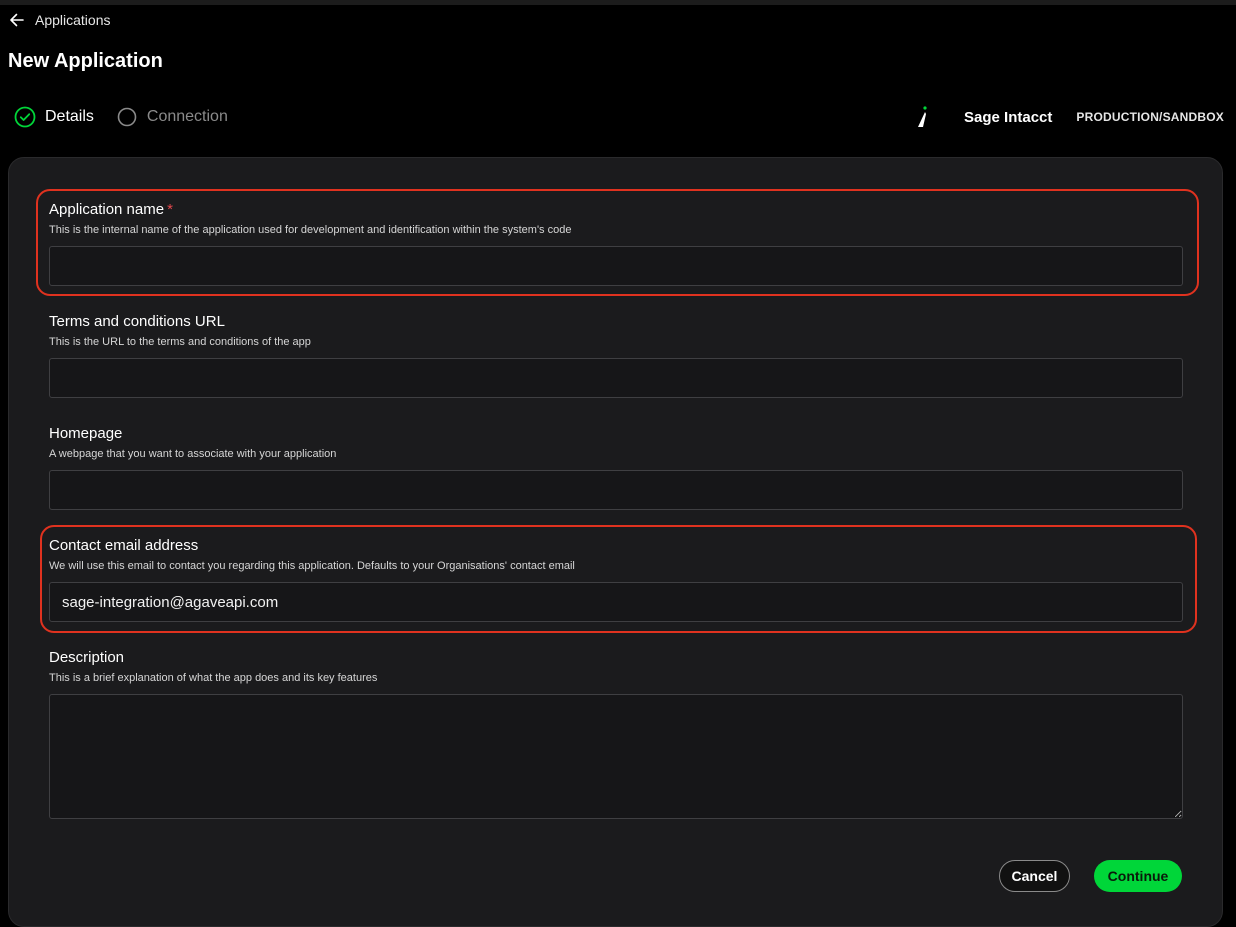 The height and width of the screenshot is (927, 1236). Describe the element at coordinates (616, 756) in the screenshot. I see `description-textarea` at that location.